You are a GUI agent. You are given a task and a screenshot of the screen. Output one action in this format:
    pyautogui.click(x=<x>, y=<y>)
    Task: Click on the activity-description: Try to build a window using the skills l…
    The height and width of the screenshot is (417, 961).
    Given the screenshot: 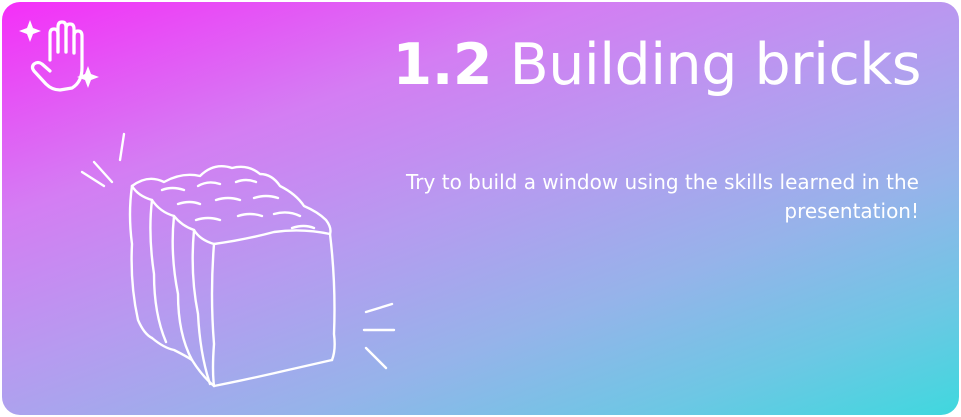 What is the action you would take?
    pyautogui.click(x=662, y=196)
    